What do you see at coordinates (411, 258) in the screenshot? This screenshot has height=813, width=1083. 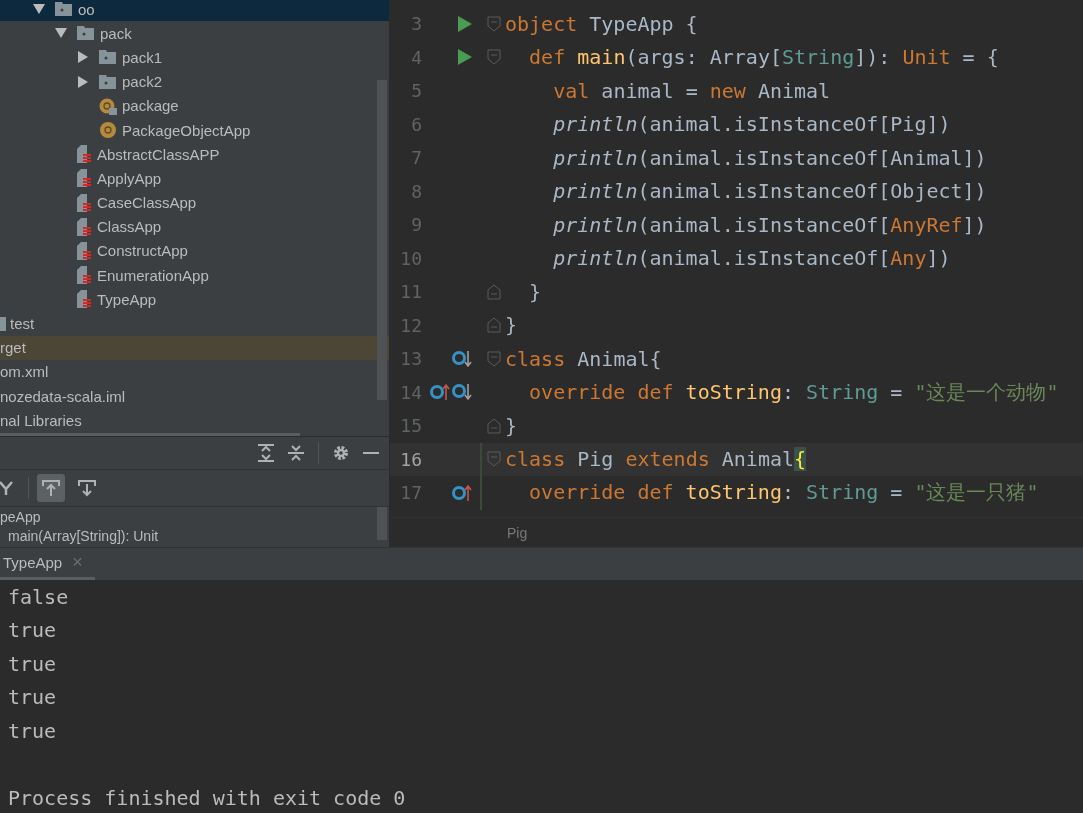 I see `line-number: 10` at bounding box center [411, 258].